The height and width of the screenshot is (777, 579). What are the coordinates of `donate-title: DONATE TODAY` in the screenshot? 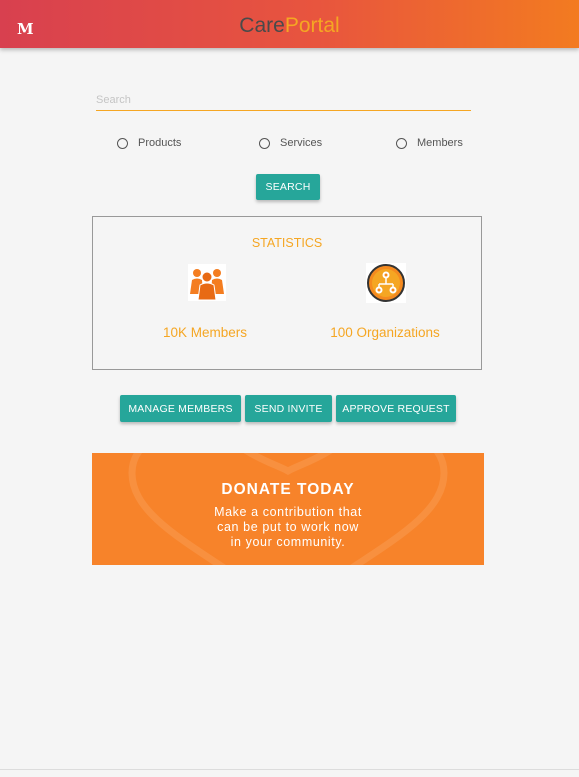 It's located at (288, 489).